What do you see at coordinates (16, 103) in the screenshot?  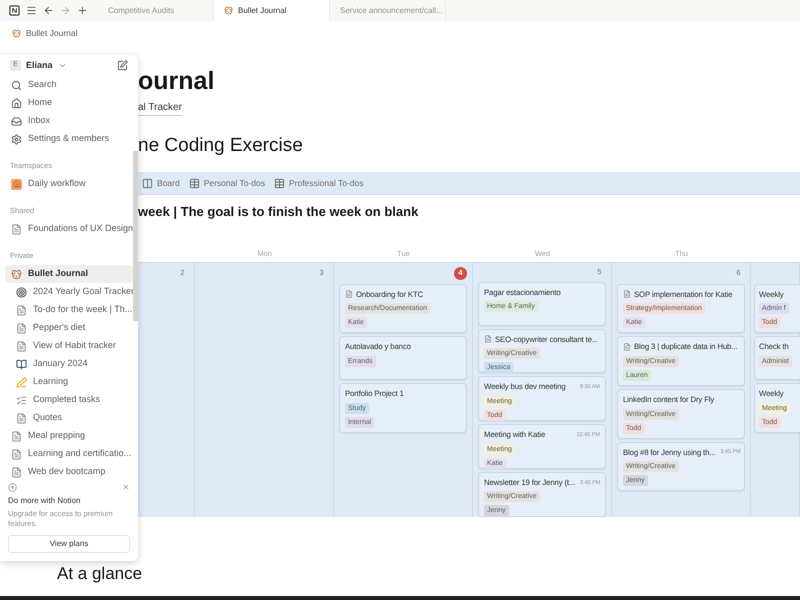 I see `home-icon` at bounding box center [16, 103].